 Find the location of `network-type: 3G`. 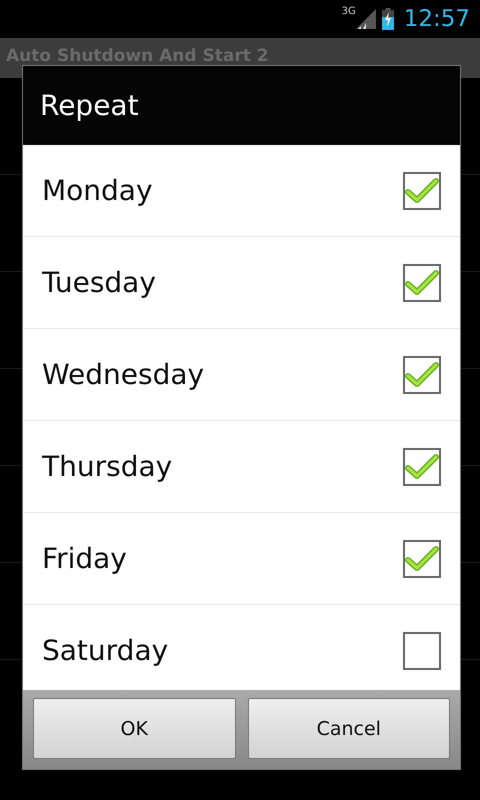

network-type: 3G is located at coordinates (349, 11).